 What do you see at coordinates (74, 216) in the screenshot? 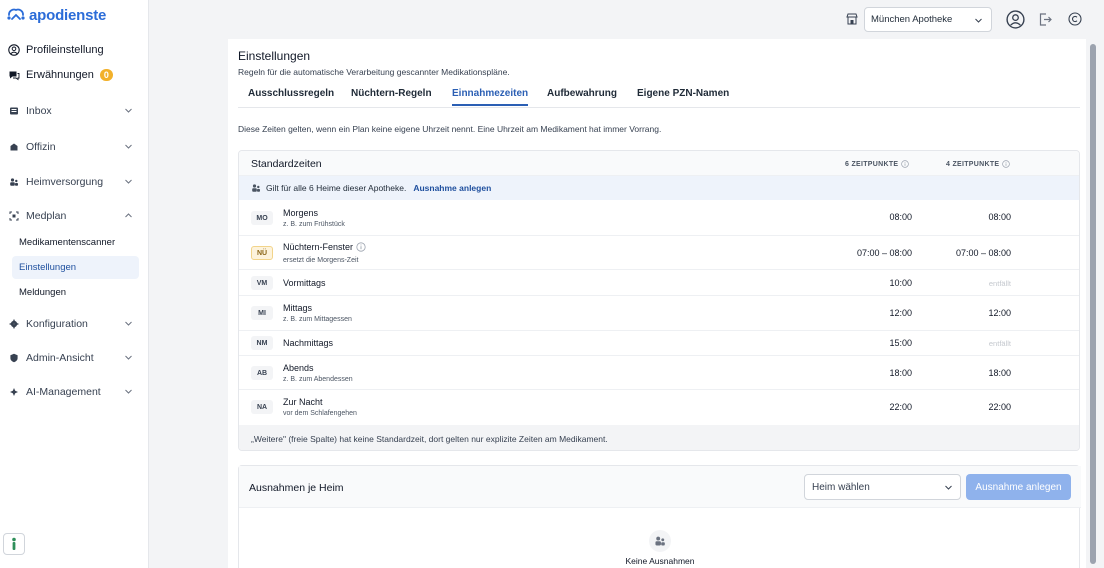
I see `sidebar-item-medplan: Medplan` at bounding box center [74, 216].